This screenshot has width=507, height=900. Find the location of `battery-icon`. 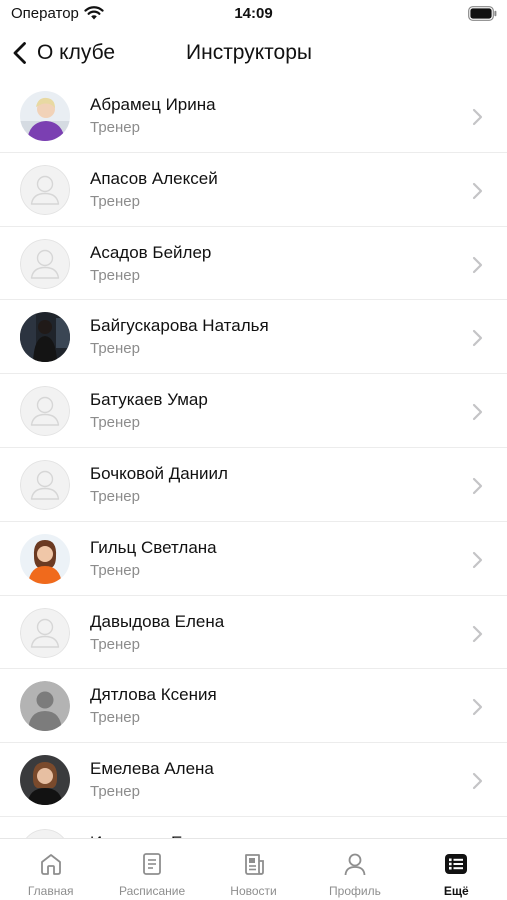

battery-icon is located at coordinates (482, 13).